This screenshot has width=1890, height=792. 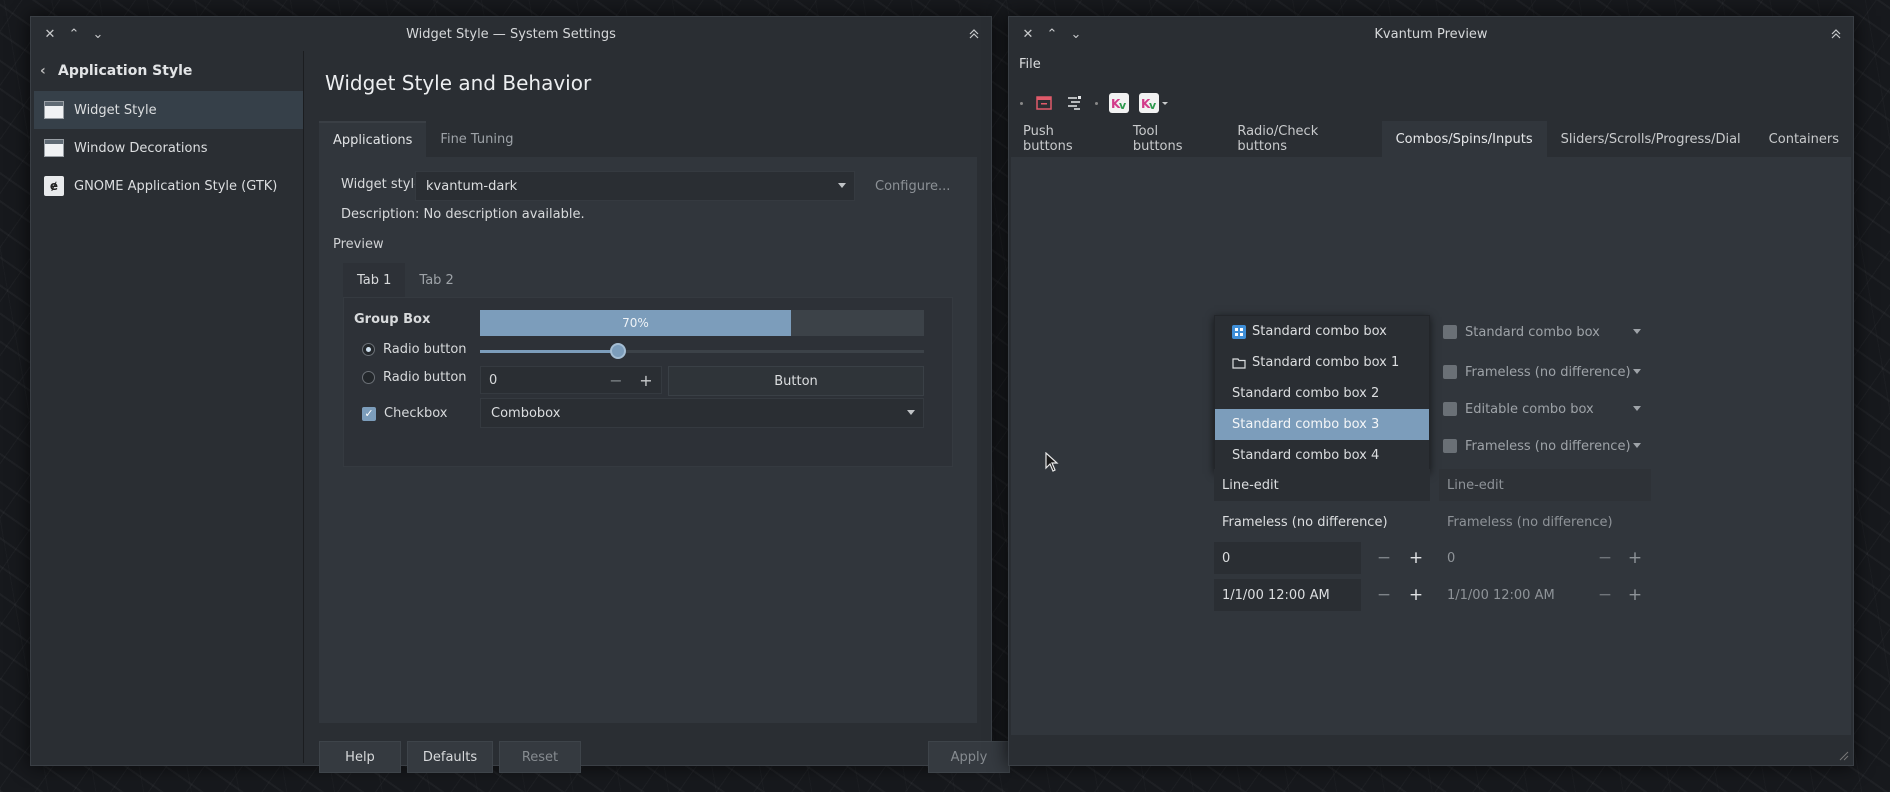 I want to click on status-bar, so click(x=1431, y=751).